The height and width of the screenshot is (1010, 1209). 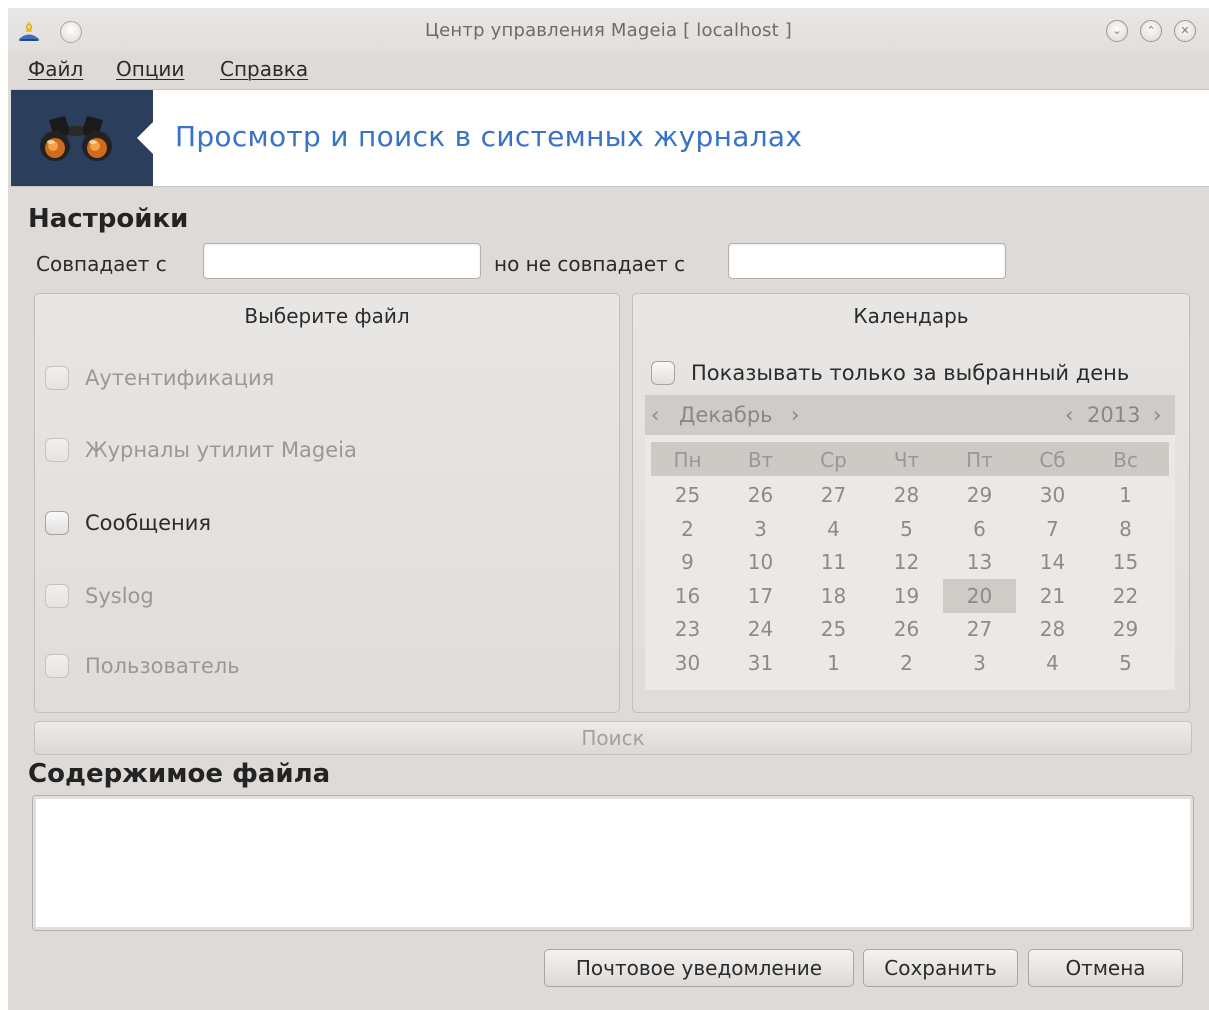 What do you see at coordinates (221, 450) in the screenshot?
I see `file-mageia-label: Журналы утилит Mageia` at bounding box center [221, 450].